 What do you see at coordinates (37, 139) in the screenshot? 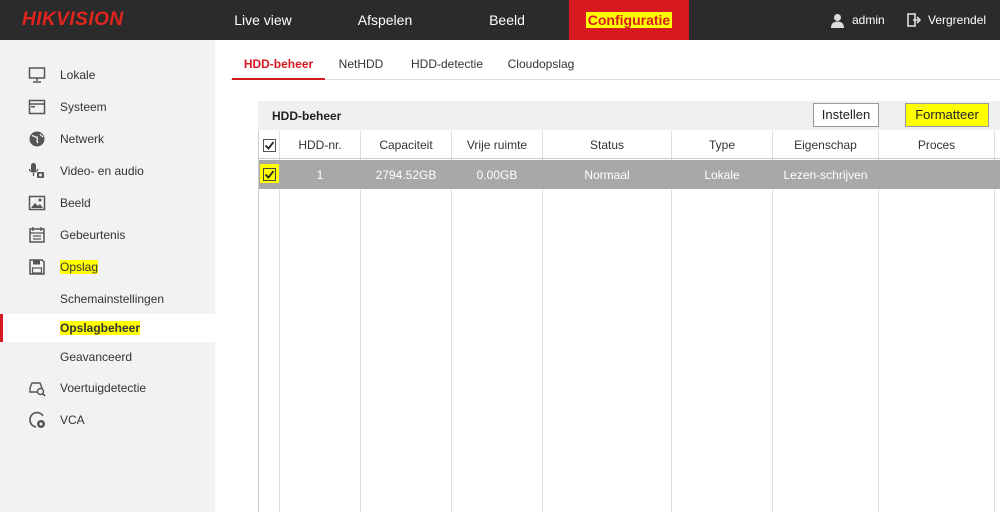
I see `globe-icon` at bounding box center [37, 139].